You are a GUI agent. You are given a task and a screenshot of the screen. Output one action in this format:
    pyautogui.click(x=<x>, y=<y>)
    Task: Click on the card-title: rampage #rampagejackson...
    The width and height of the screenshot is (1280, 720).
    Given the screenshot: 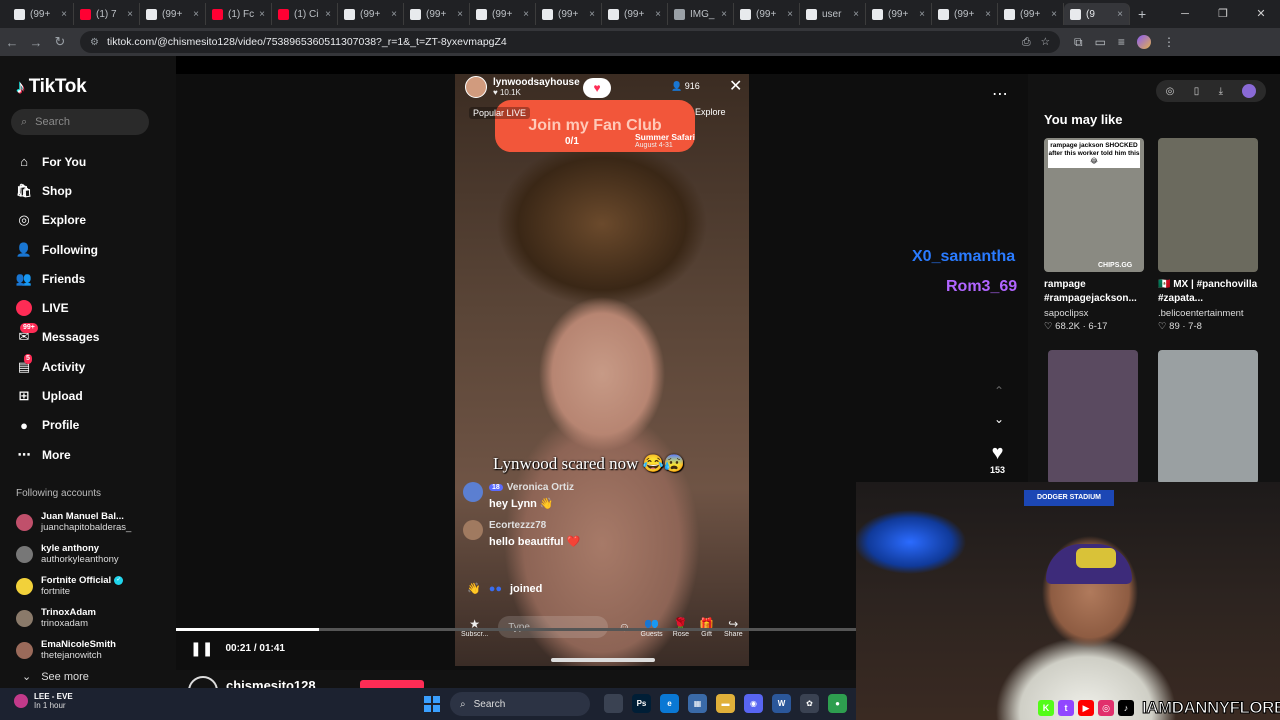 What is the action you would take?
    pyautogui.click(x=1094, y=292)
    